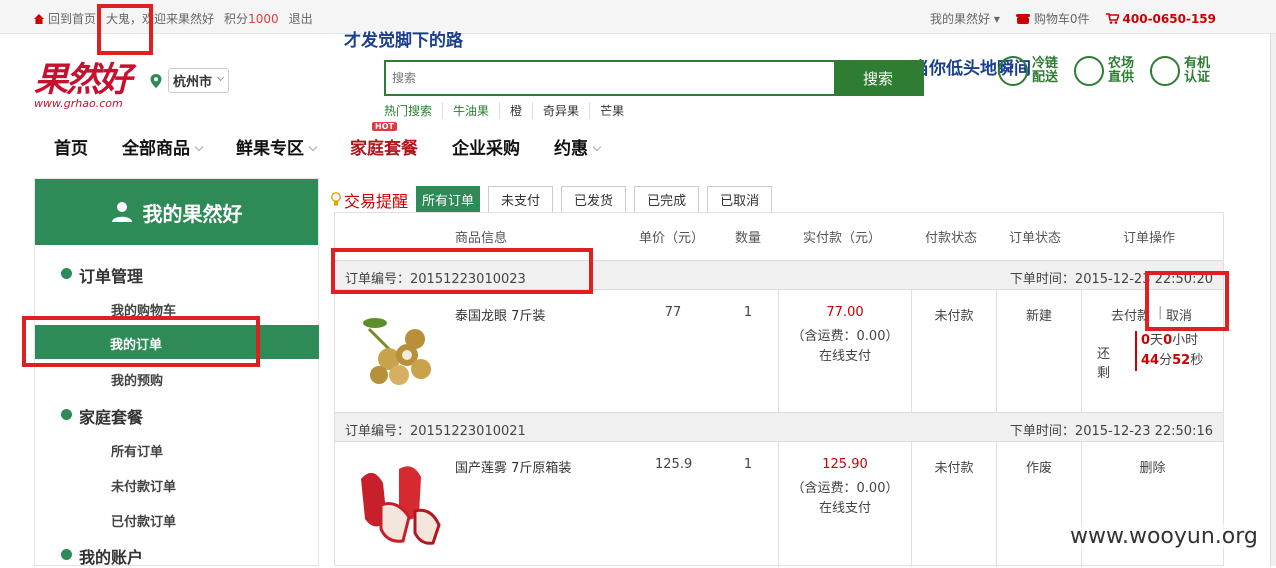 Image resolution: width=1276 pixels, height=568 pixels. What do you see at coordinates (878, 78) in the screenshot?
I see `search-button: 搜索` at bounding box center [878, 78].